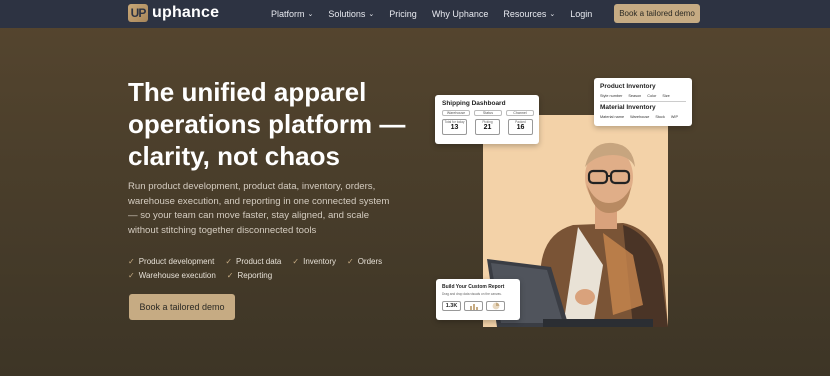 The image size is (830, 376). I want to click on nav-link-why-uphance: Why Uphance, so click(460, 14).